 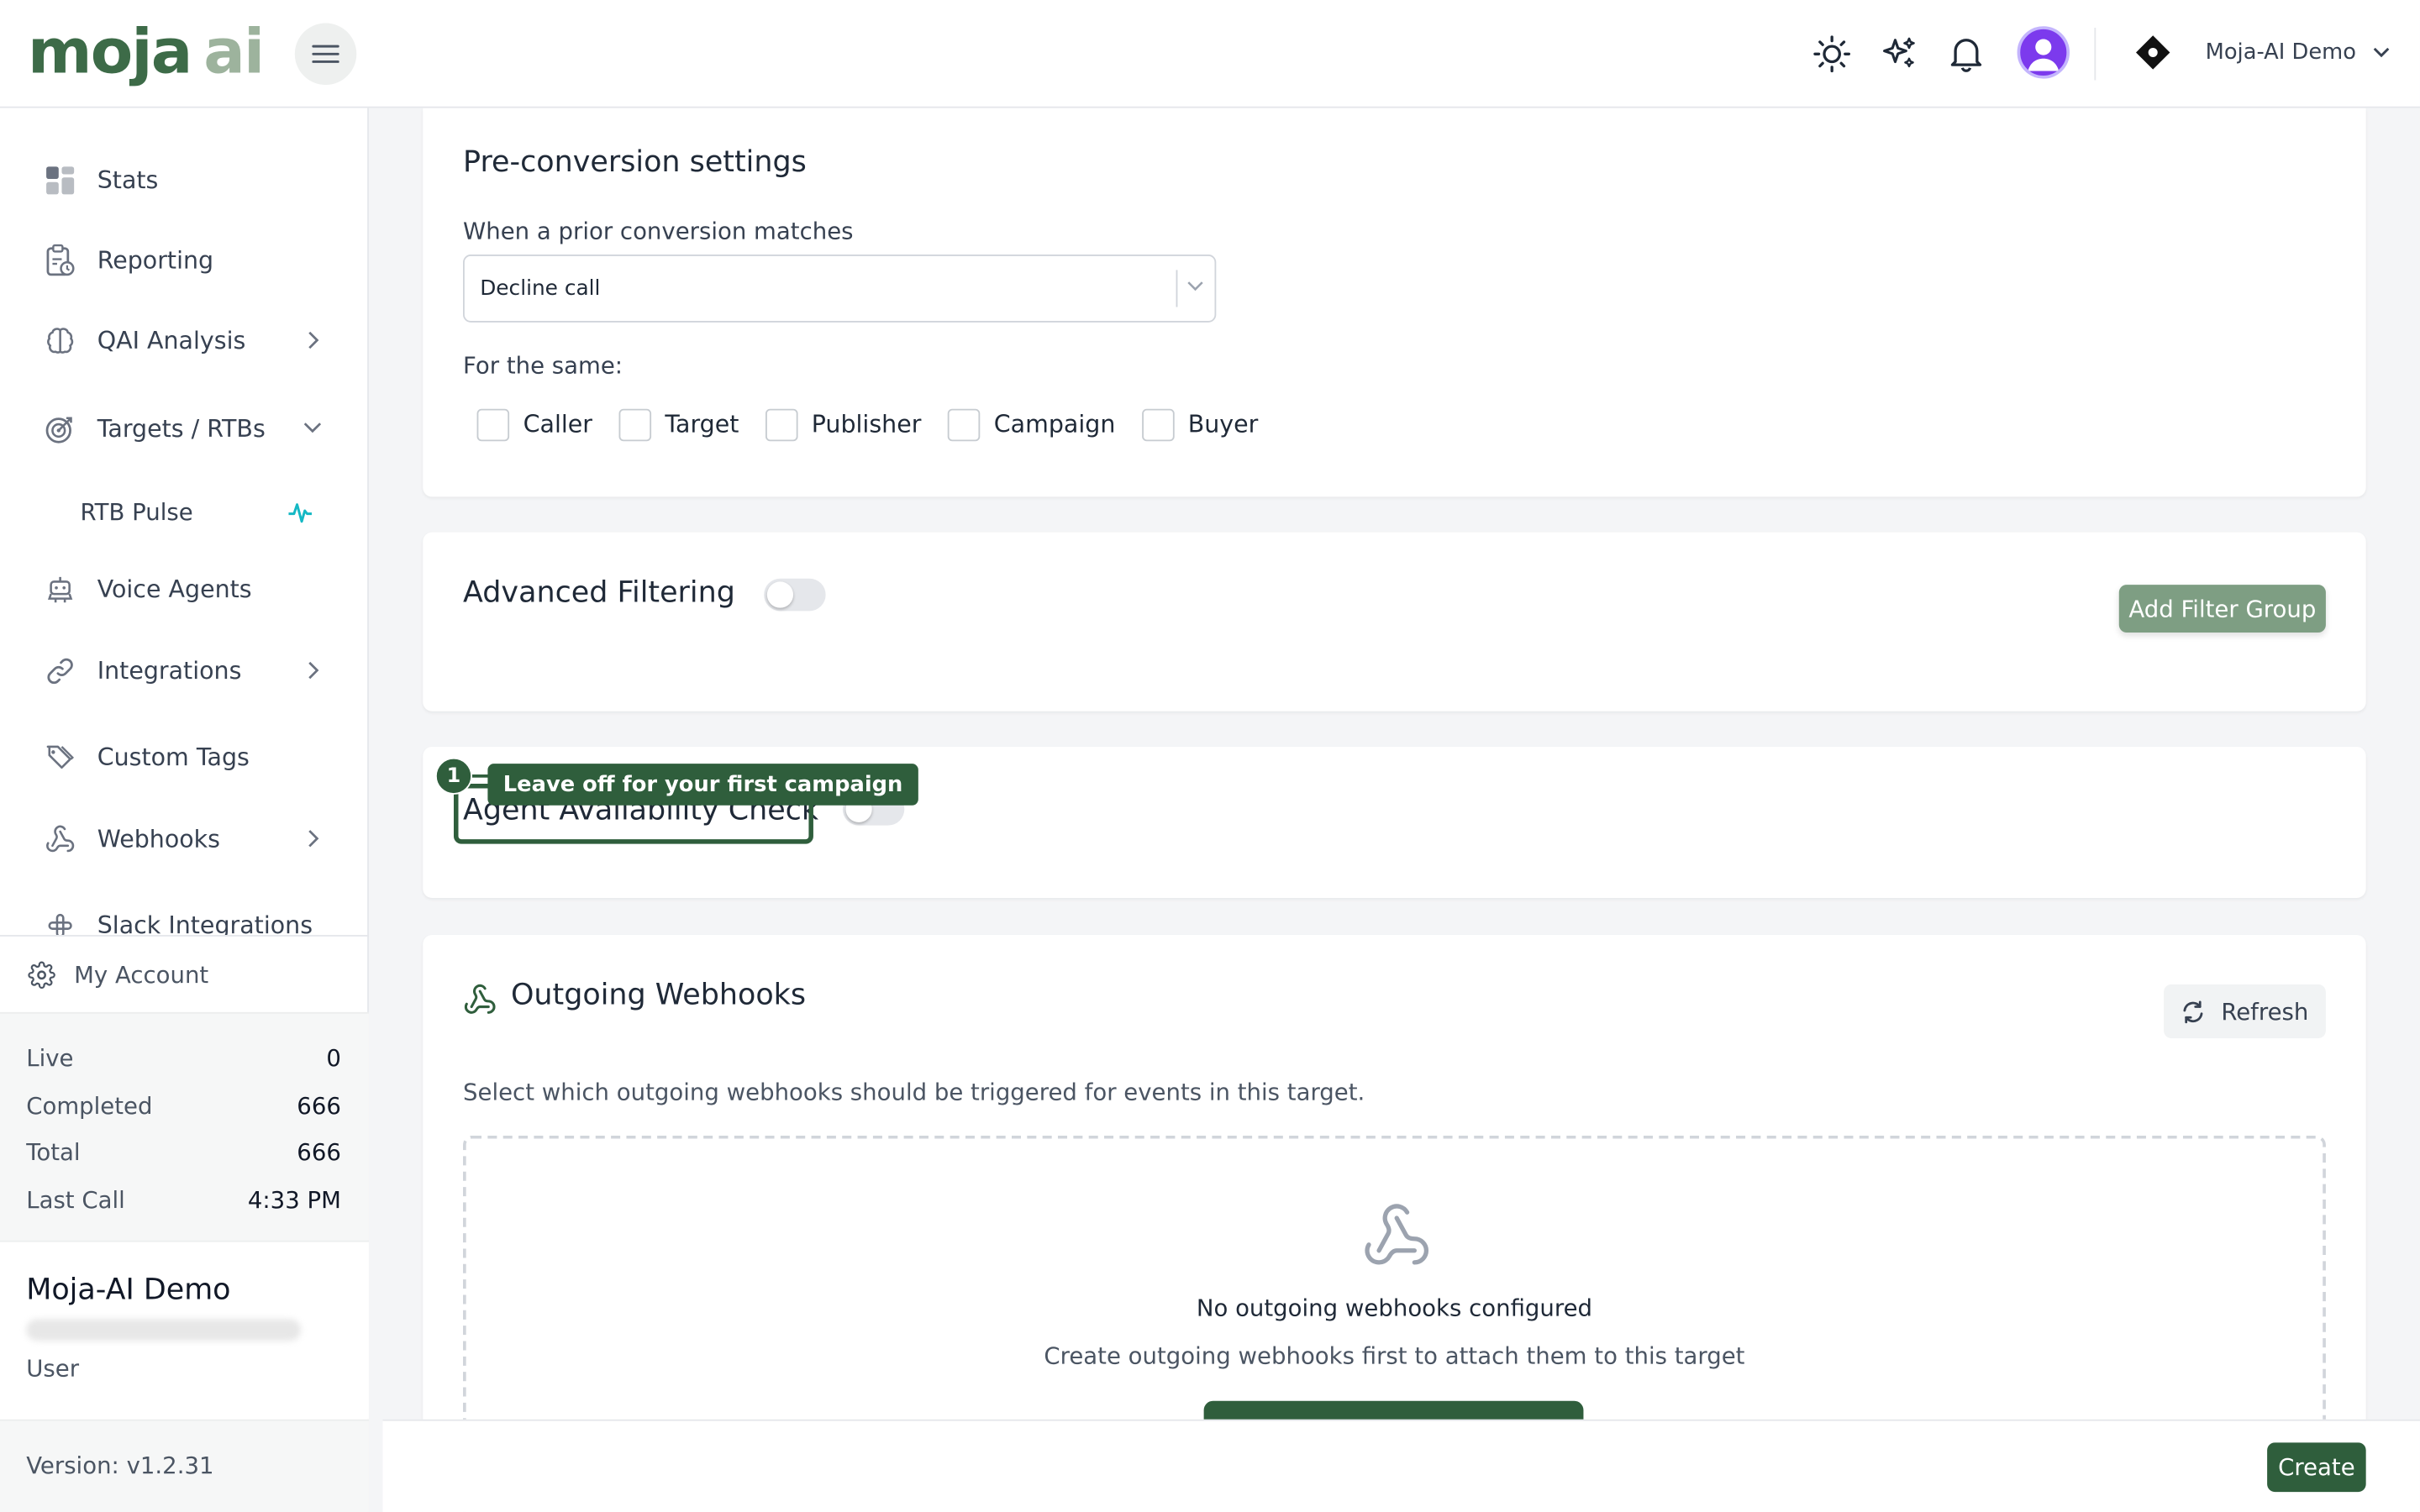 I want to click on checkbox-target, so click(x=634, y=424).